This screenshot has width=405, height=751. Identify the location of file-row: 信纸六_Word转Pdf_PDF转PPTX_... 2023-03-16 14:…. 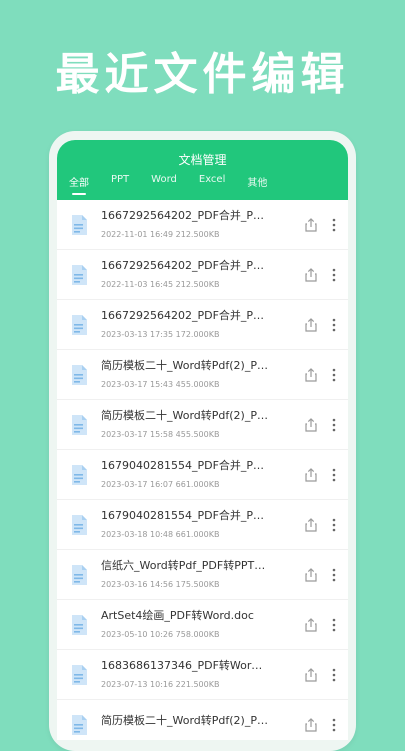
(202, 575).